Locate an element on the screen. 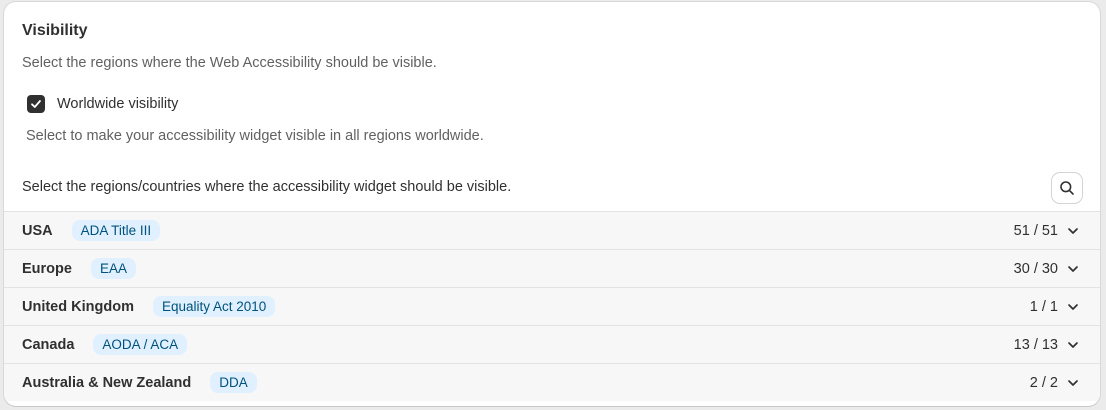 The width and height of the screenshot is (1106, 410). region-name: Canada is located at coordinates (48, 344).